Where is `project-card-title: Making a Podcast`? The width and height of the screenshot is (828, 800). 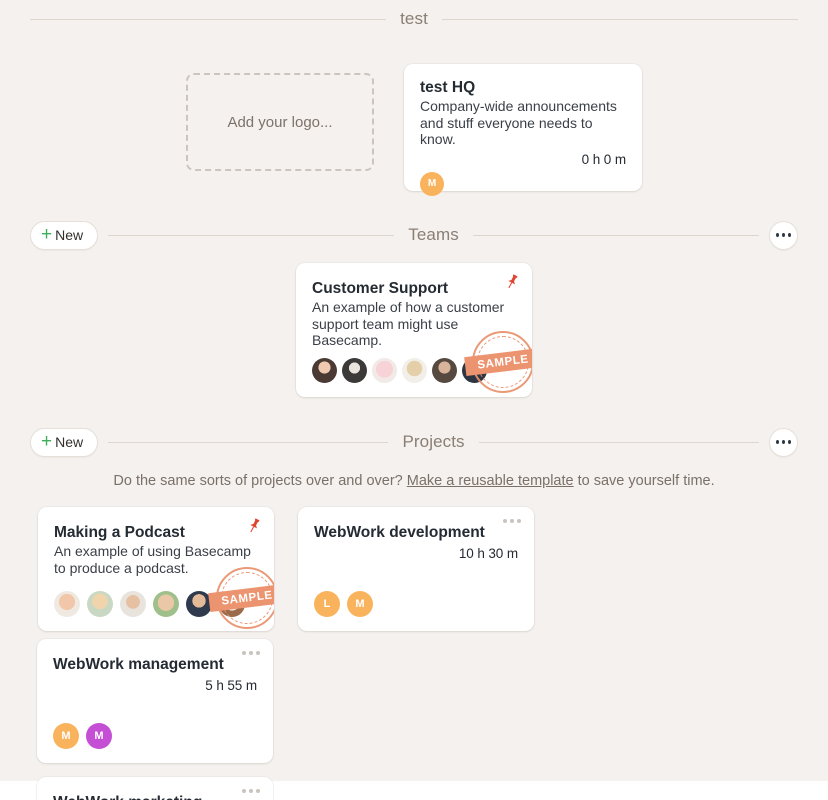
project-card-title: Making a Podcast is located at coordinates (119, 532).